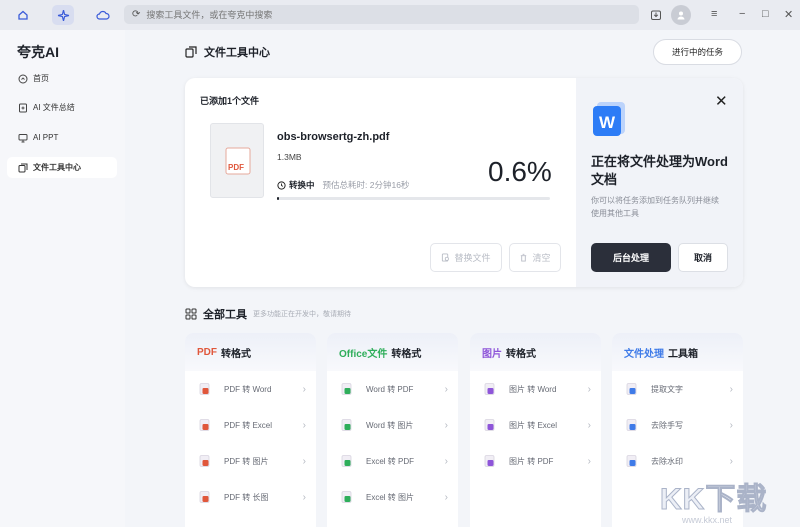 This screenshot has width=800, height=527. I want to click on tool-column-header: Office文件 转格式, so click(392, 352).